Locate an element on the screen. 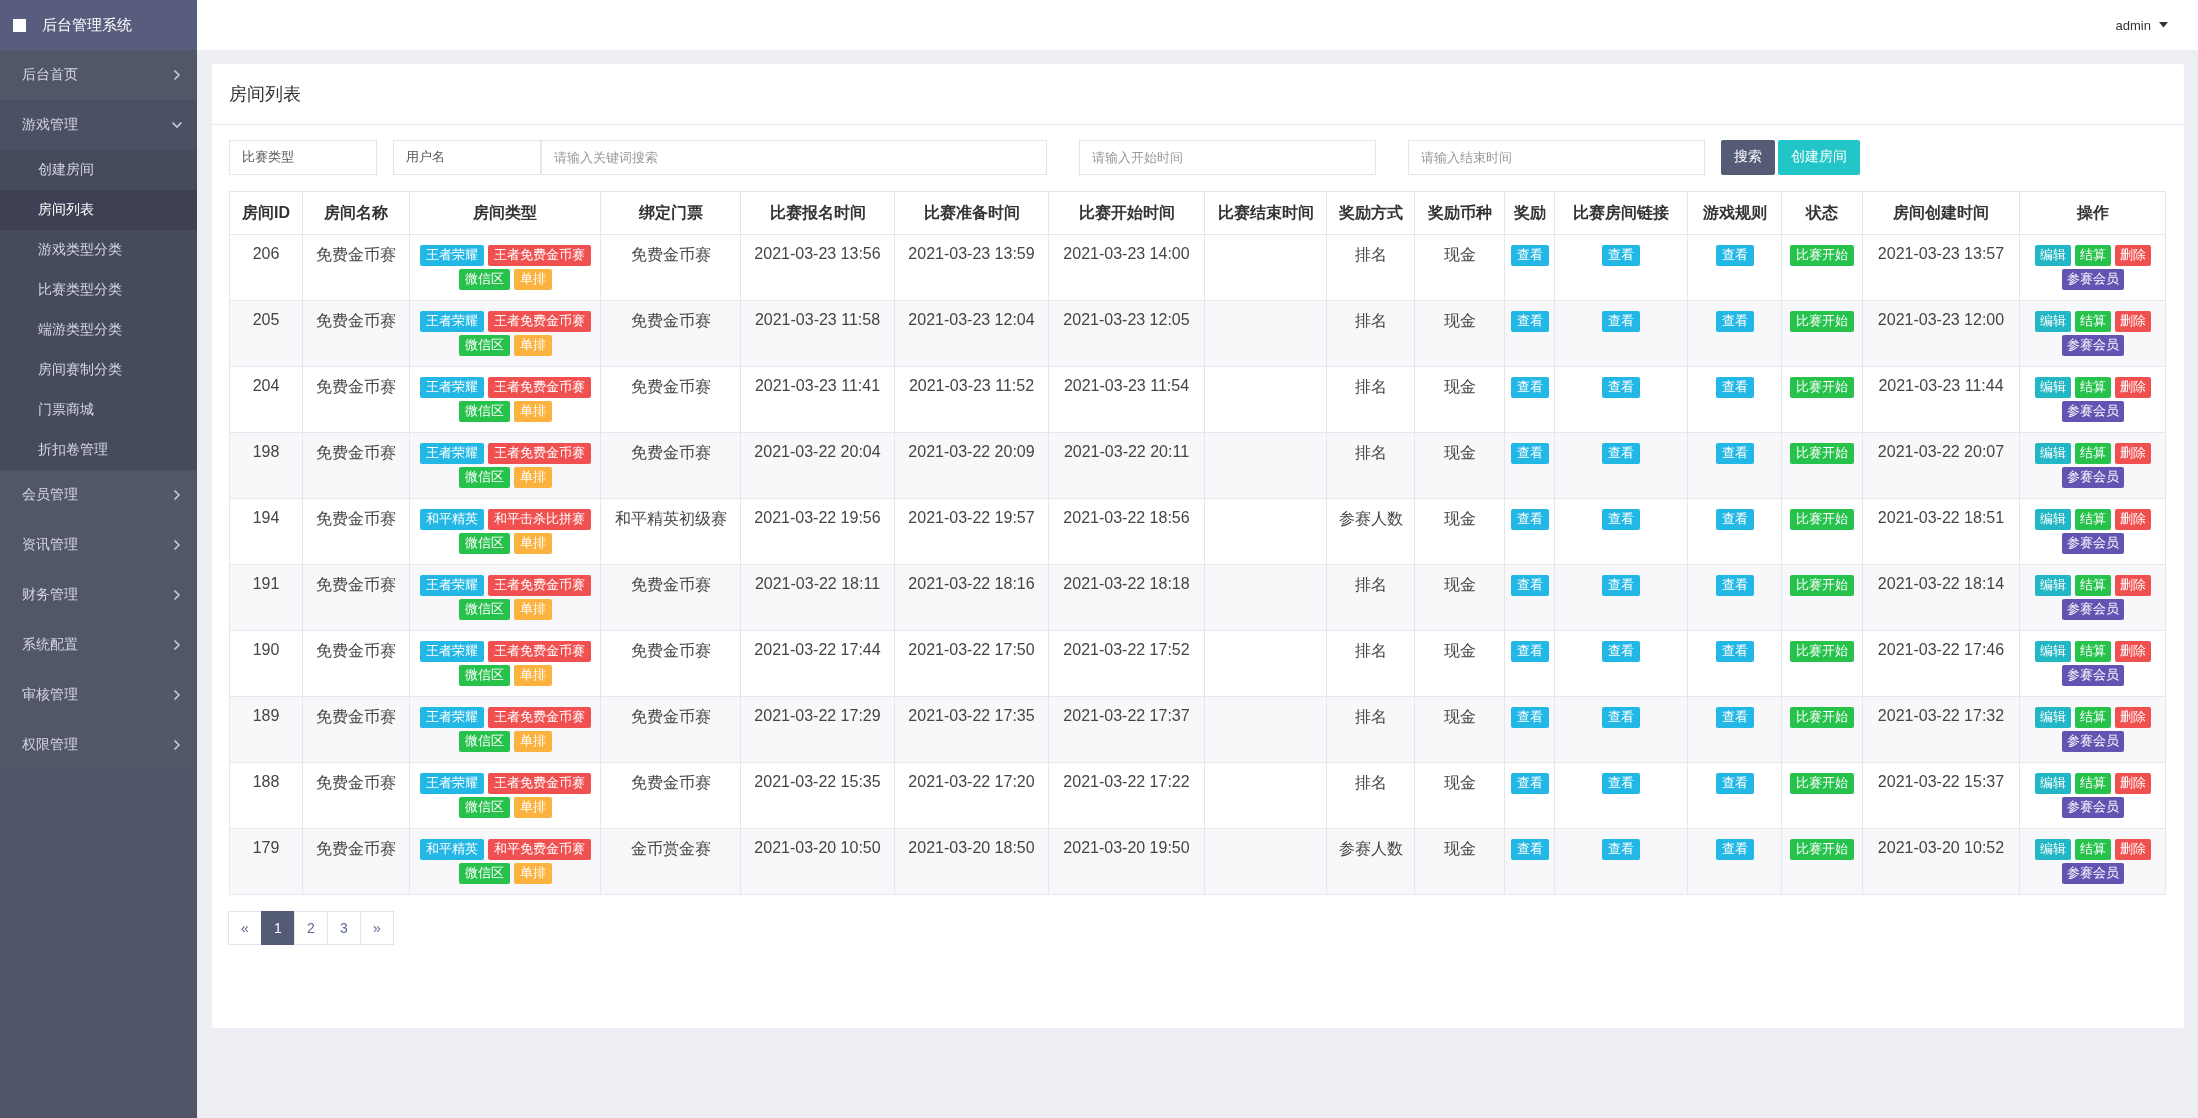 This screenshot has height=1118, width=2198. keyword-field: 请输入关键词搜索 is located at coordinates (794, 157).